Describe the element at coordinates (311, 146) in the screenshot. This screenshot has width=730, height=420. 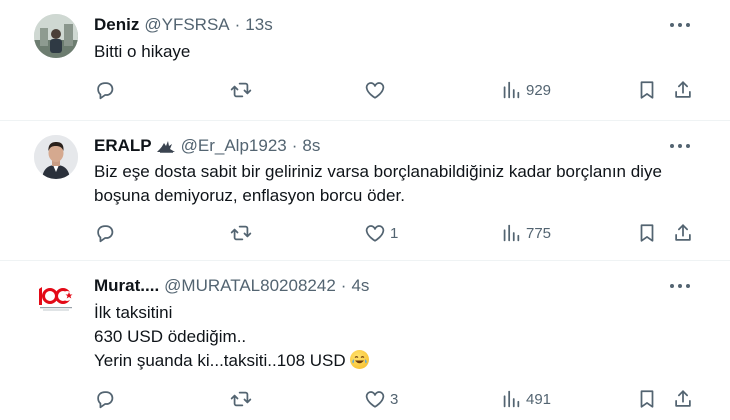
I see `timestamp: 8s` at that location.